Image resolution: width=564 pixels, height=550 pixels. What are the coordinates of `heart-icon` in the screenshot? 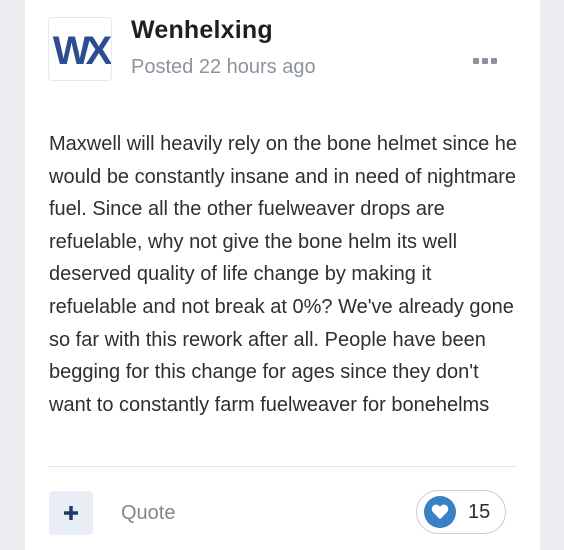 It's located at (440, 512).